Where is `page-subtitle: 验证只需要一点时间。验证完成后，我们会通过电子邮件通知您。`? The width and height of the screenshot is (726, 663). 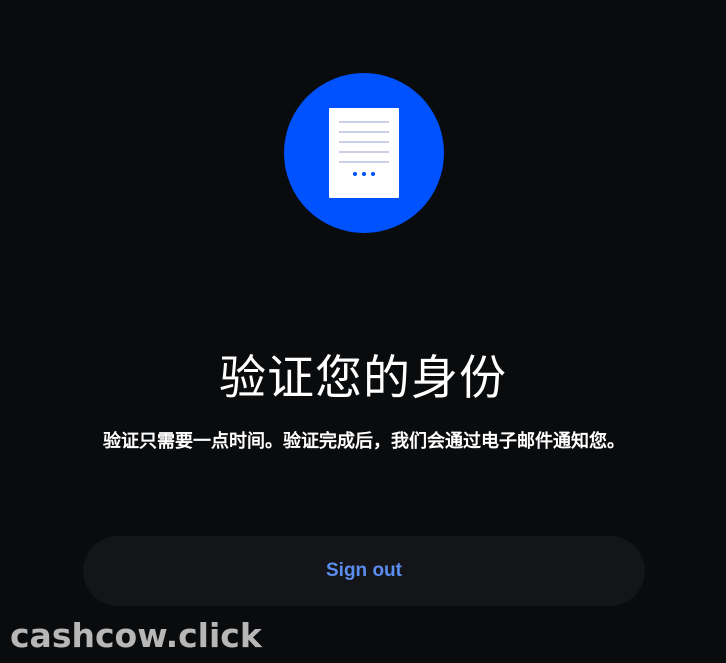
page-subtitle: 验证只需要一点时间。验证完成后，我们会通过电子邮件通知您。 is located at coordinates (364, 441).